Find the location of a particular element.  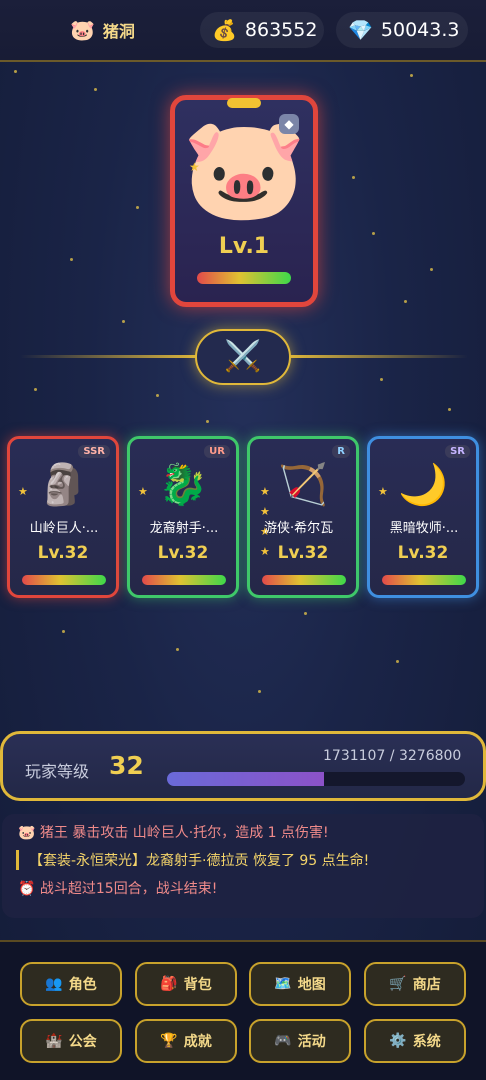

boss-card: 🐷 ◆ ★ Lv.1 is located at coordinates (244, 201).